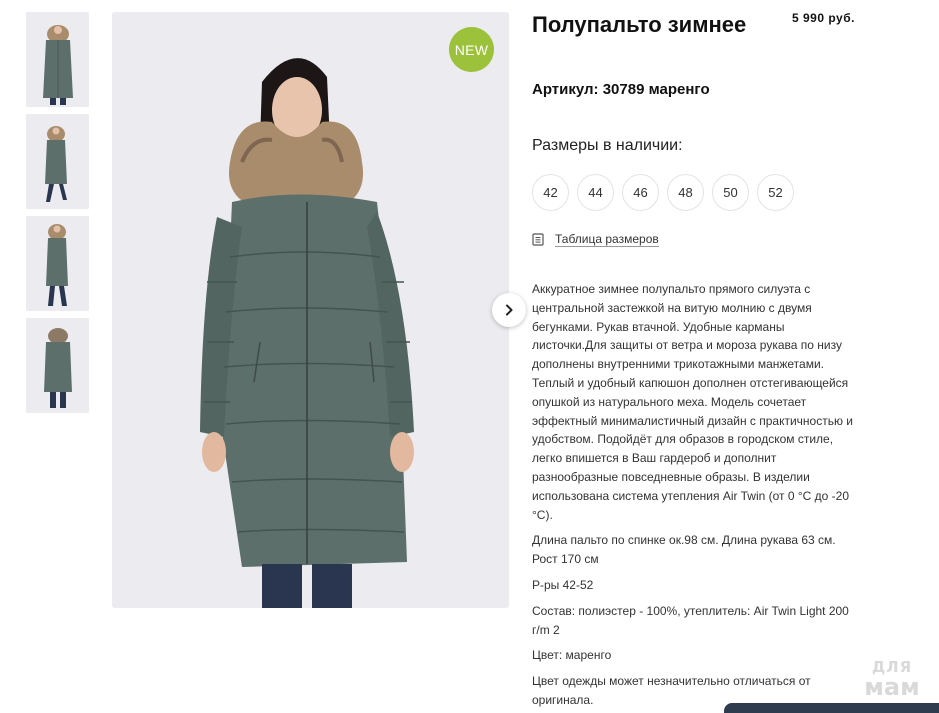 This screenshot has height=713, width=939. Describe the element at coordinates (639, 24) in the screenshot. I see `product-title: Полупальто зимнее` at that location.